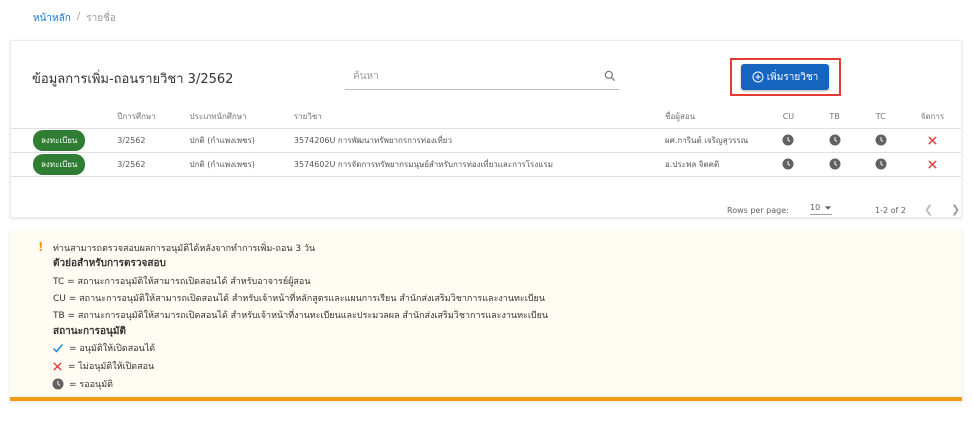 The image size is (972, 423). I want to click on abbreviation-heading: ตัวย่อสำหรับการตรวจสอบ, so click(109, 263).